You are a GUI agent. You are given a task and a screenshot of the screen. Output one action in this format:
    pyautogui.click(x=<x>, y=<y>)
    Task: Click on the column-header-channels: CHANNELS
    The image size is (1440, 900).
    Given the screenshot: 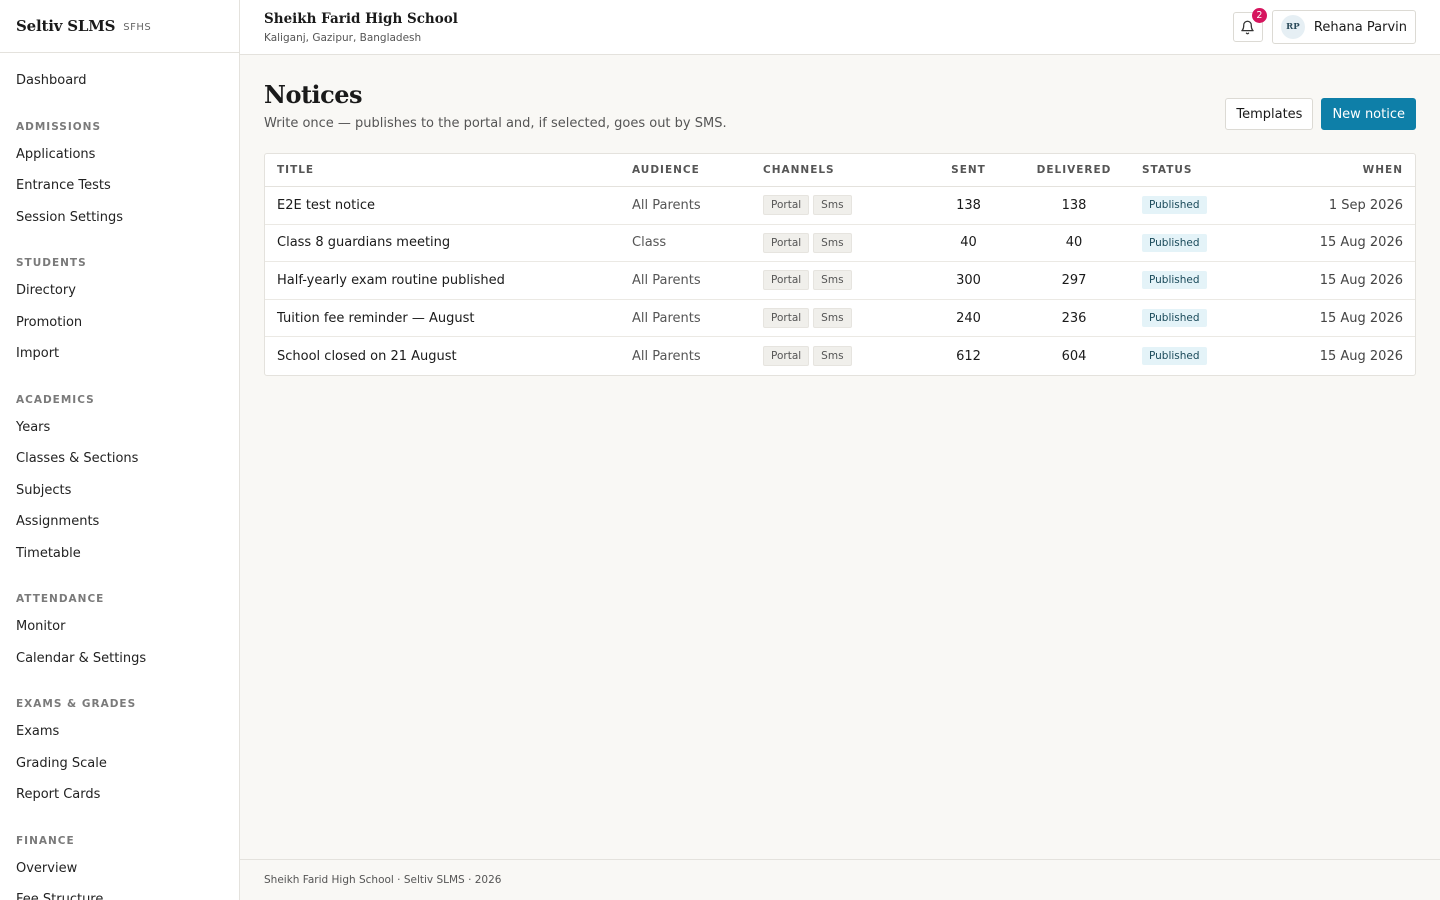 What is the action you would take?
    pyautogui.click(x=847, y=170)
    